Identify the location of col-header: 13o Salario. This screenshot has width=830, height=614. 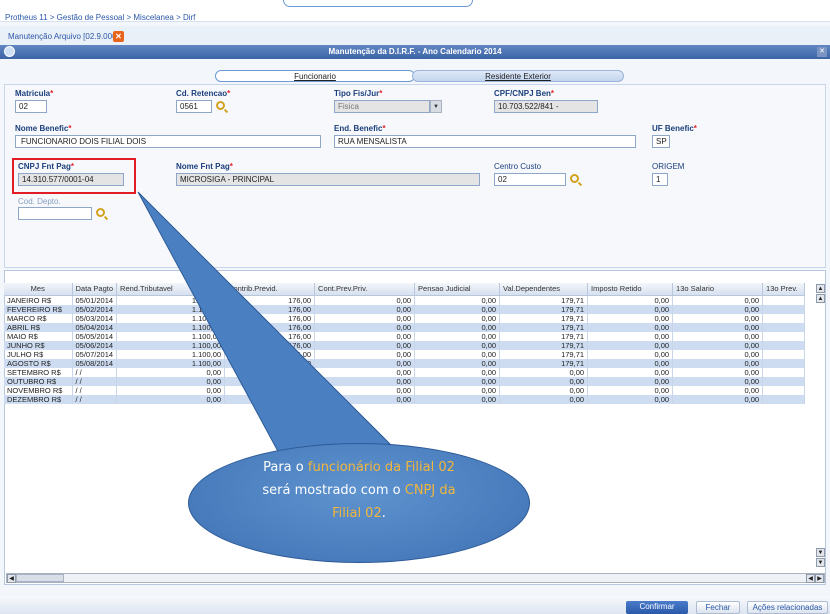
(718, 289).